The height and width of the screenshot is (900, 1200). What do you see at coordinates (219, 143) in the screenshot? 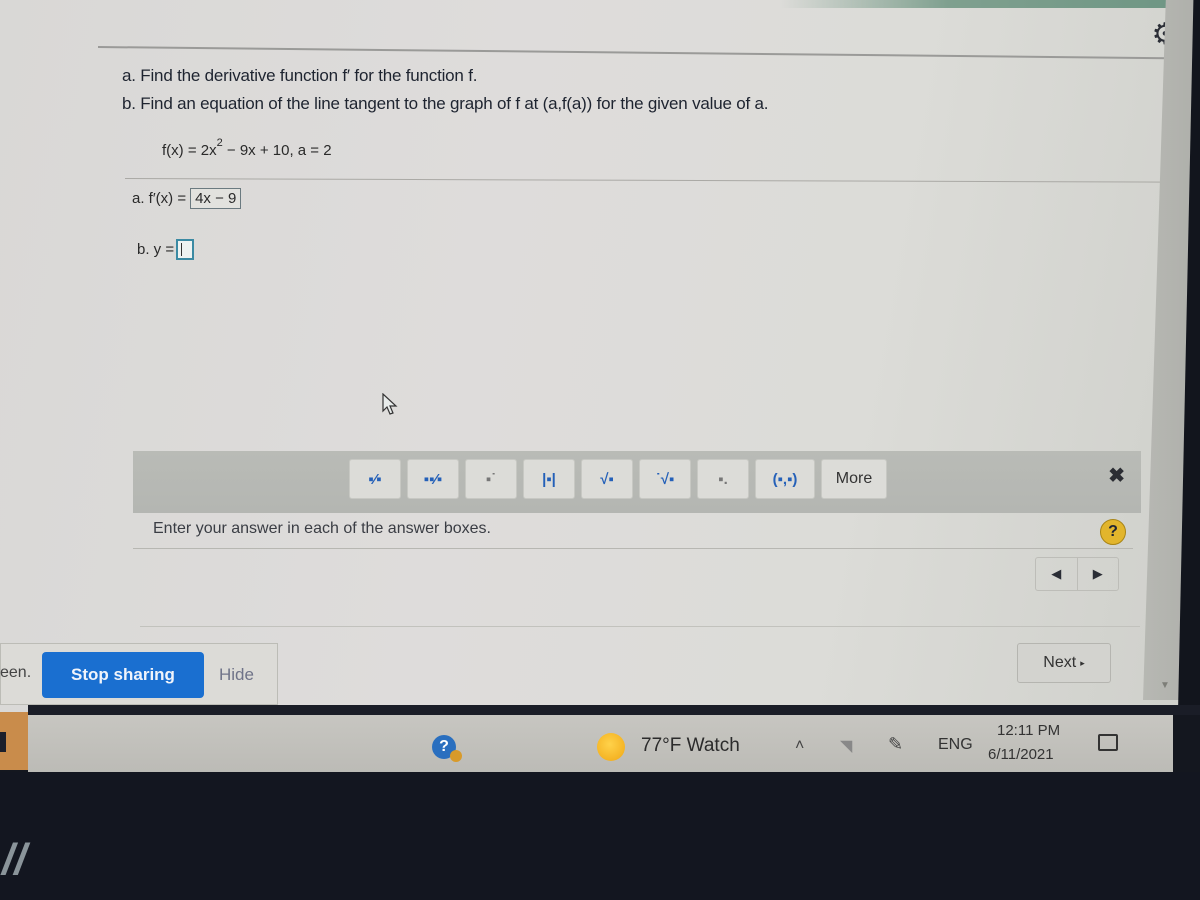
I see `function-exponent: 2` at bounding box center [219, 143].